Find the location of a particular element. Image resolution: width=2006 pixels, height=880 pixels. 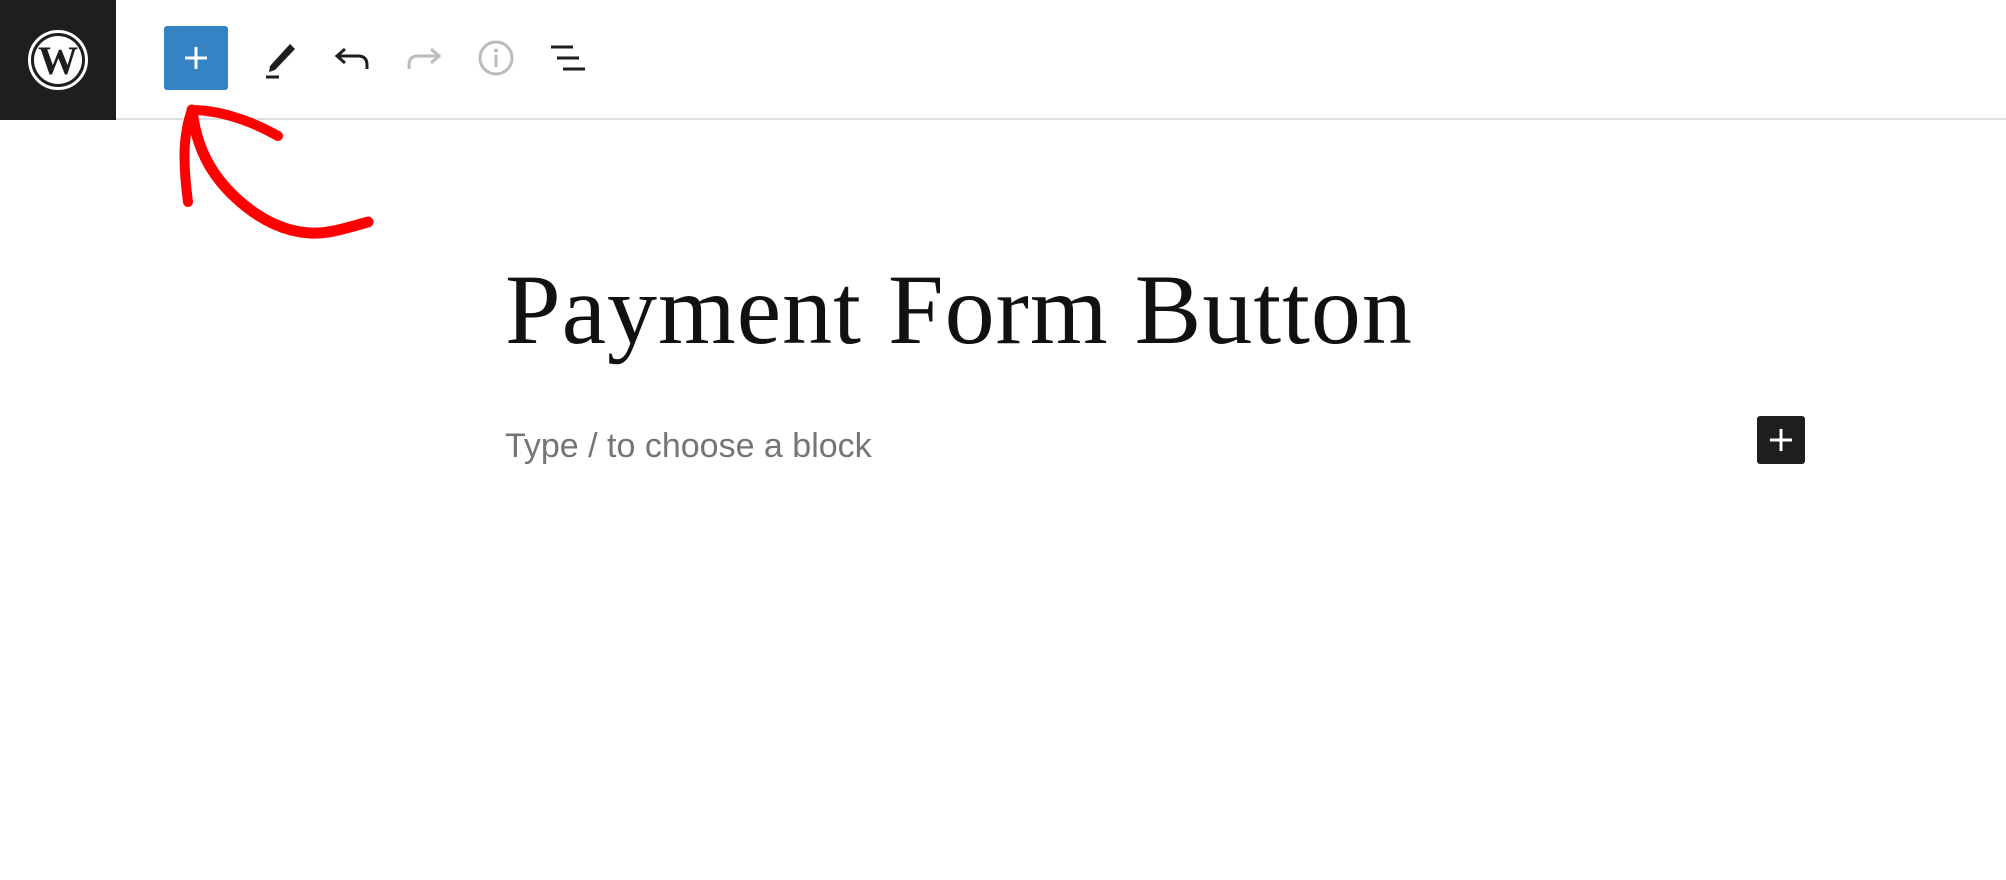

info-icon is located at coordinates (496, 58).